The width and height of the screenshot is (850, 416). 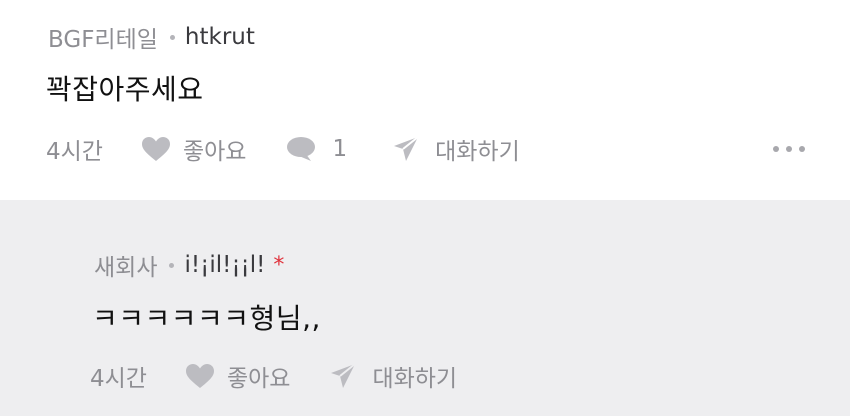 I want to click on reply-count: 1, so click(x=340, y=149).